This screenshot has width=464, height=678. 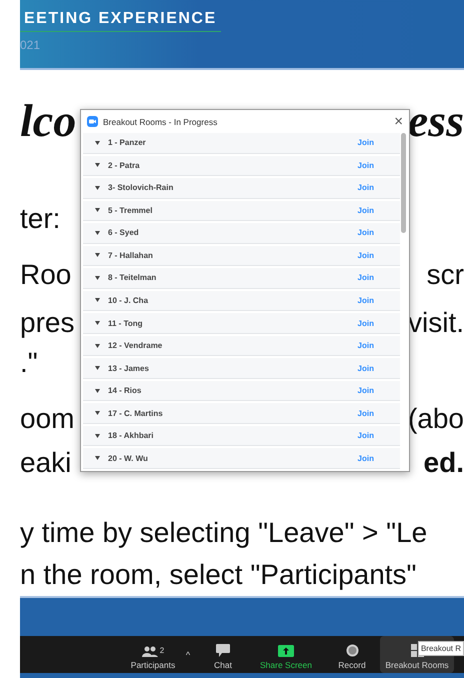 What do you see at coordinates (120, 20) in the screenshot?
I see `banner-title: EETING EXPERIENCE` at bounding box center [120, 20].